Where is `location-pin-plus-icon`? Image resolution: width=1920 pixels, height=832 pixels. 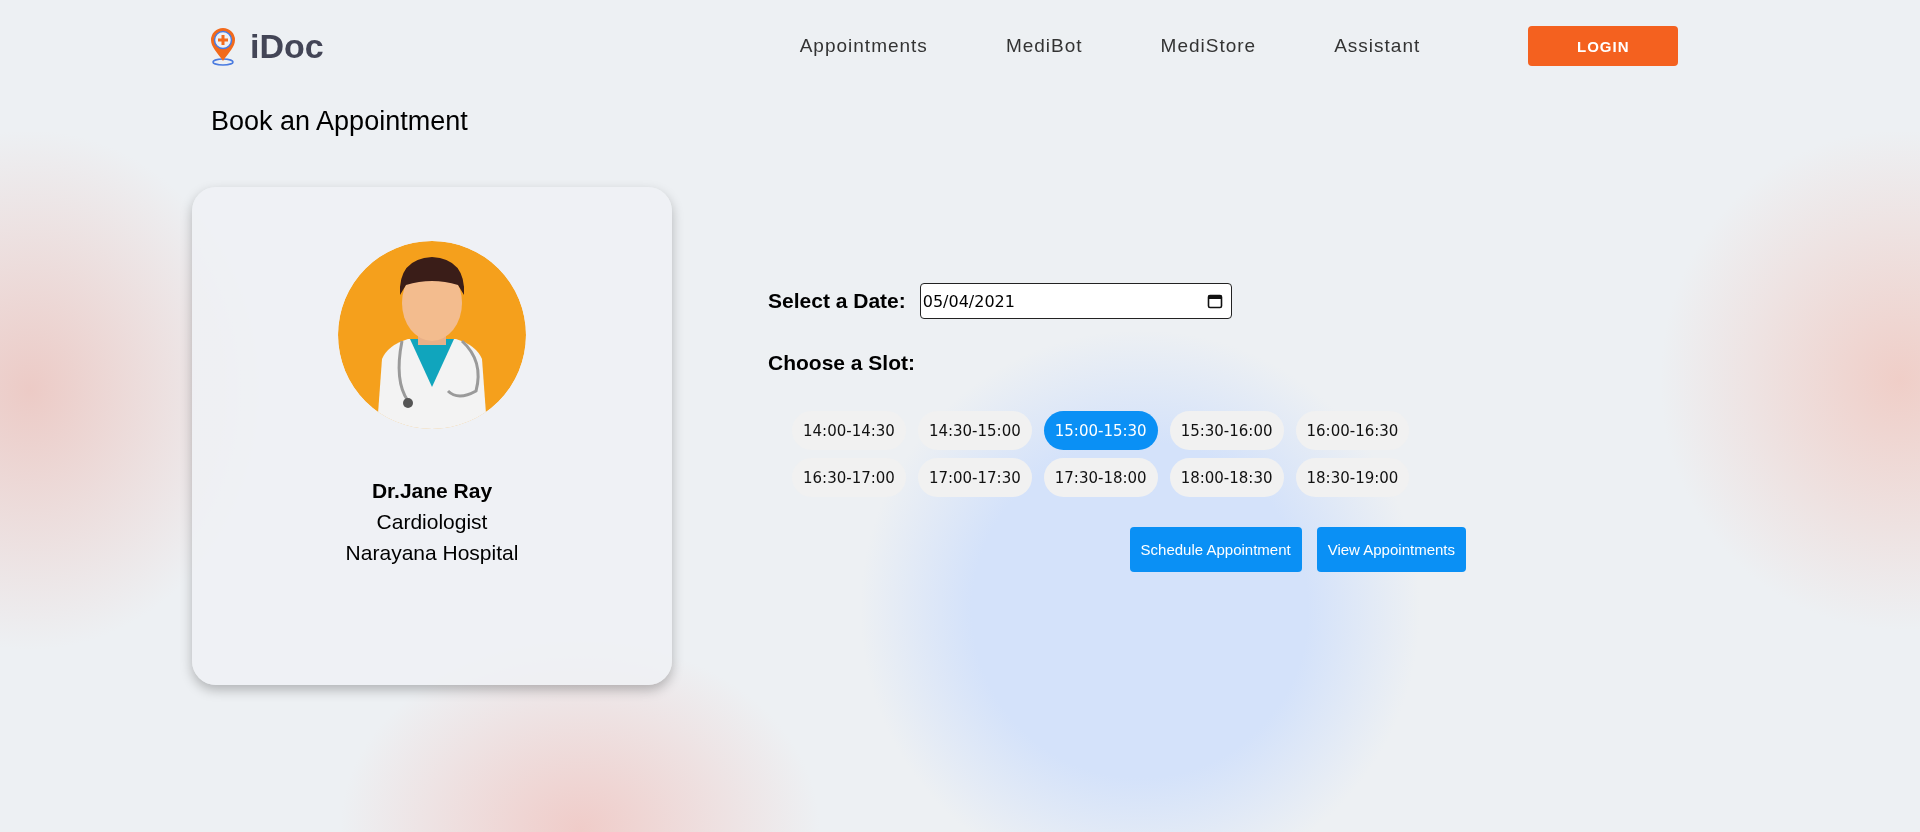 location-pin-plus-icon is located at coordinates (223, 46).